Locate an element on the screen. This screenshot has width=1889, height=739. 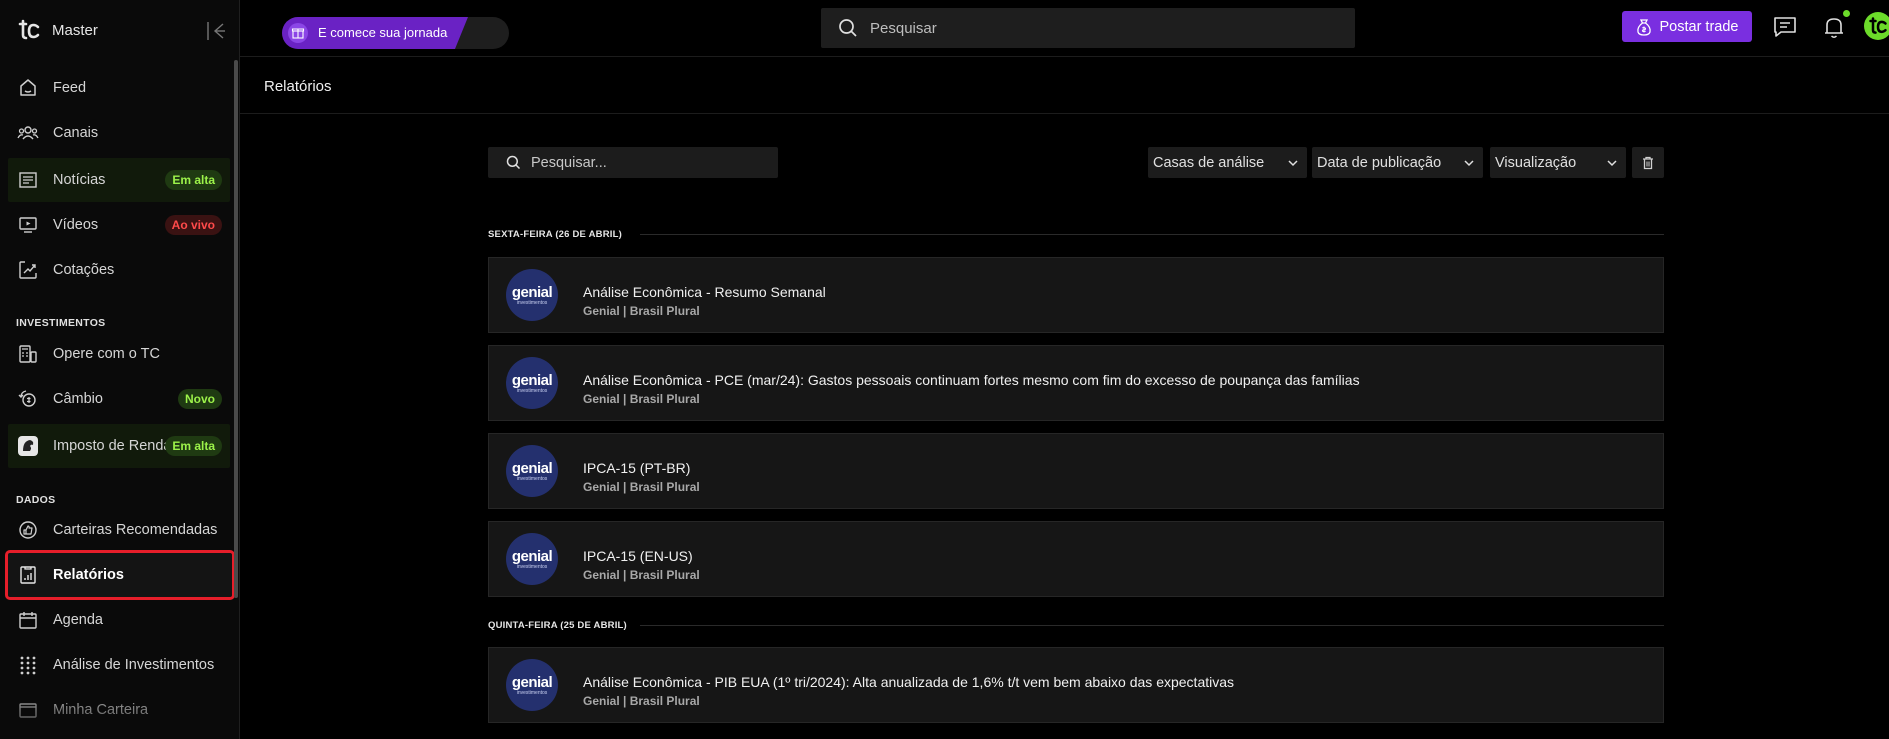
report-title: IPCA-15 (PT-BR) is located at coordinates (637, 468).